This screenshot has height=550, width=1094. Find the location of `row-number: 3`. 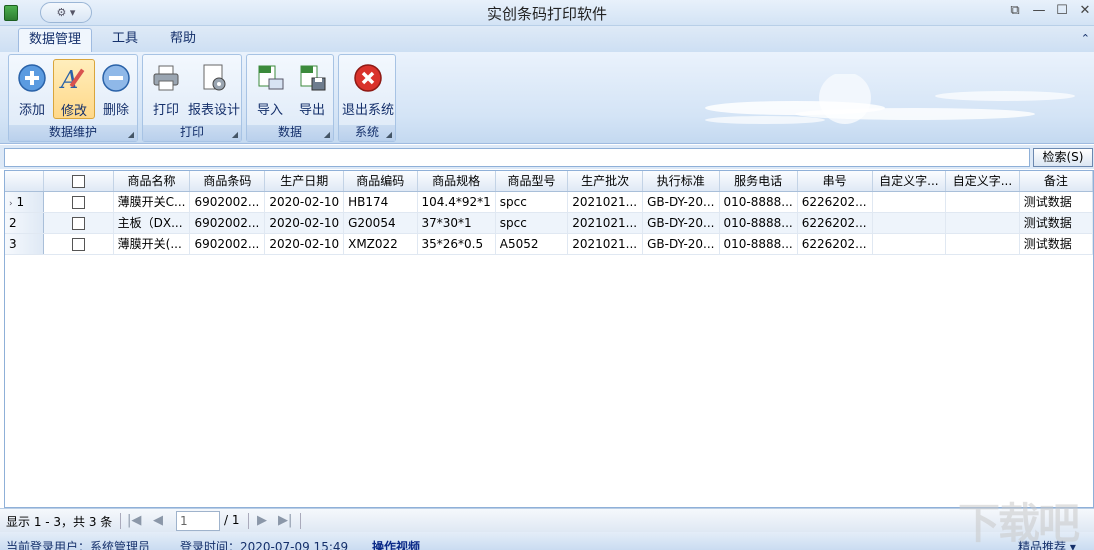

row-number: 3 is located at coordinates (24, 244).